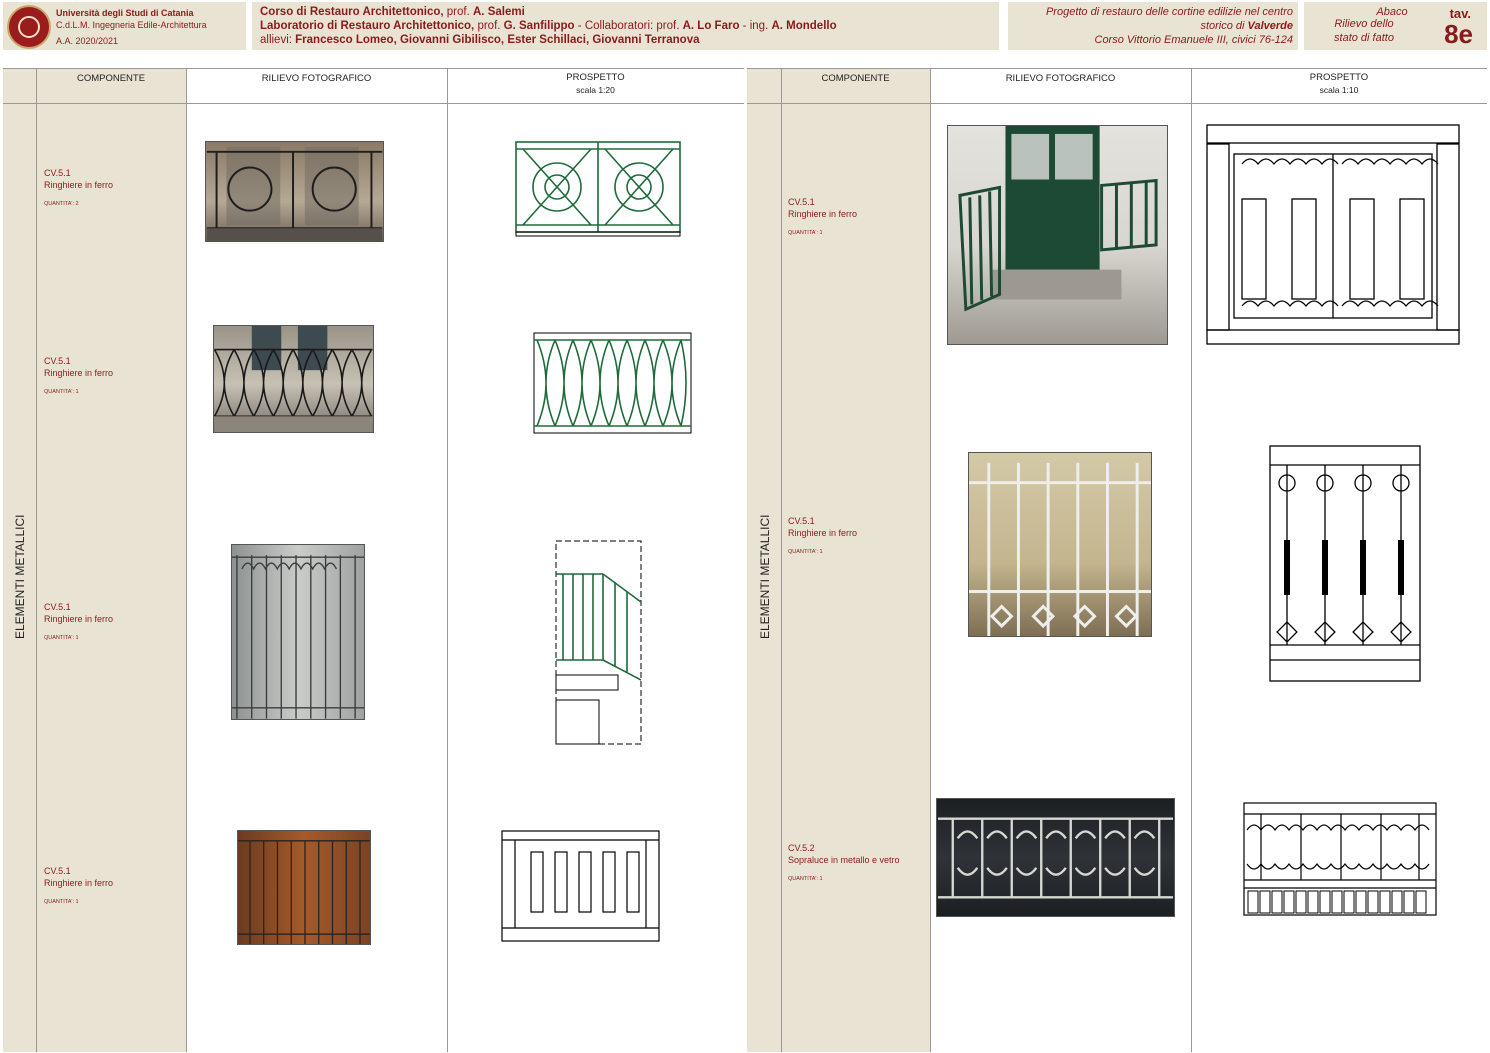 The image size is (1490, 1053). I want to click on degree-course: C.d.L.M. Ingegneria Edile-Architettura, so click(131, 25).